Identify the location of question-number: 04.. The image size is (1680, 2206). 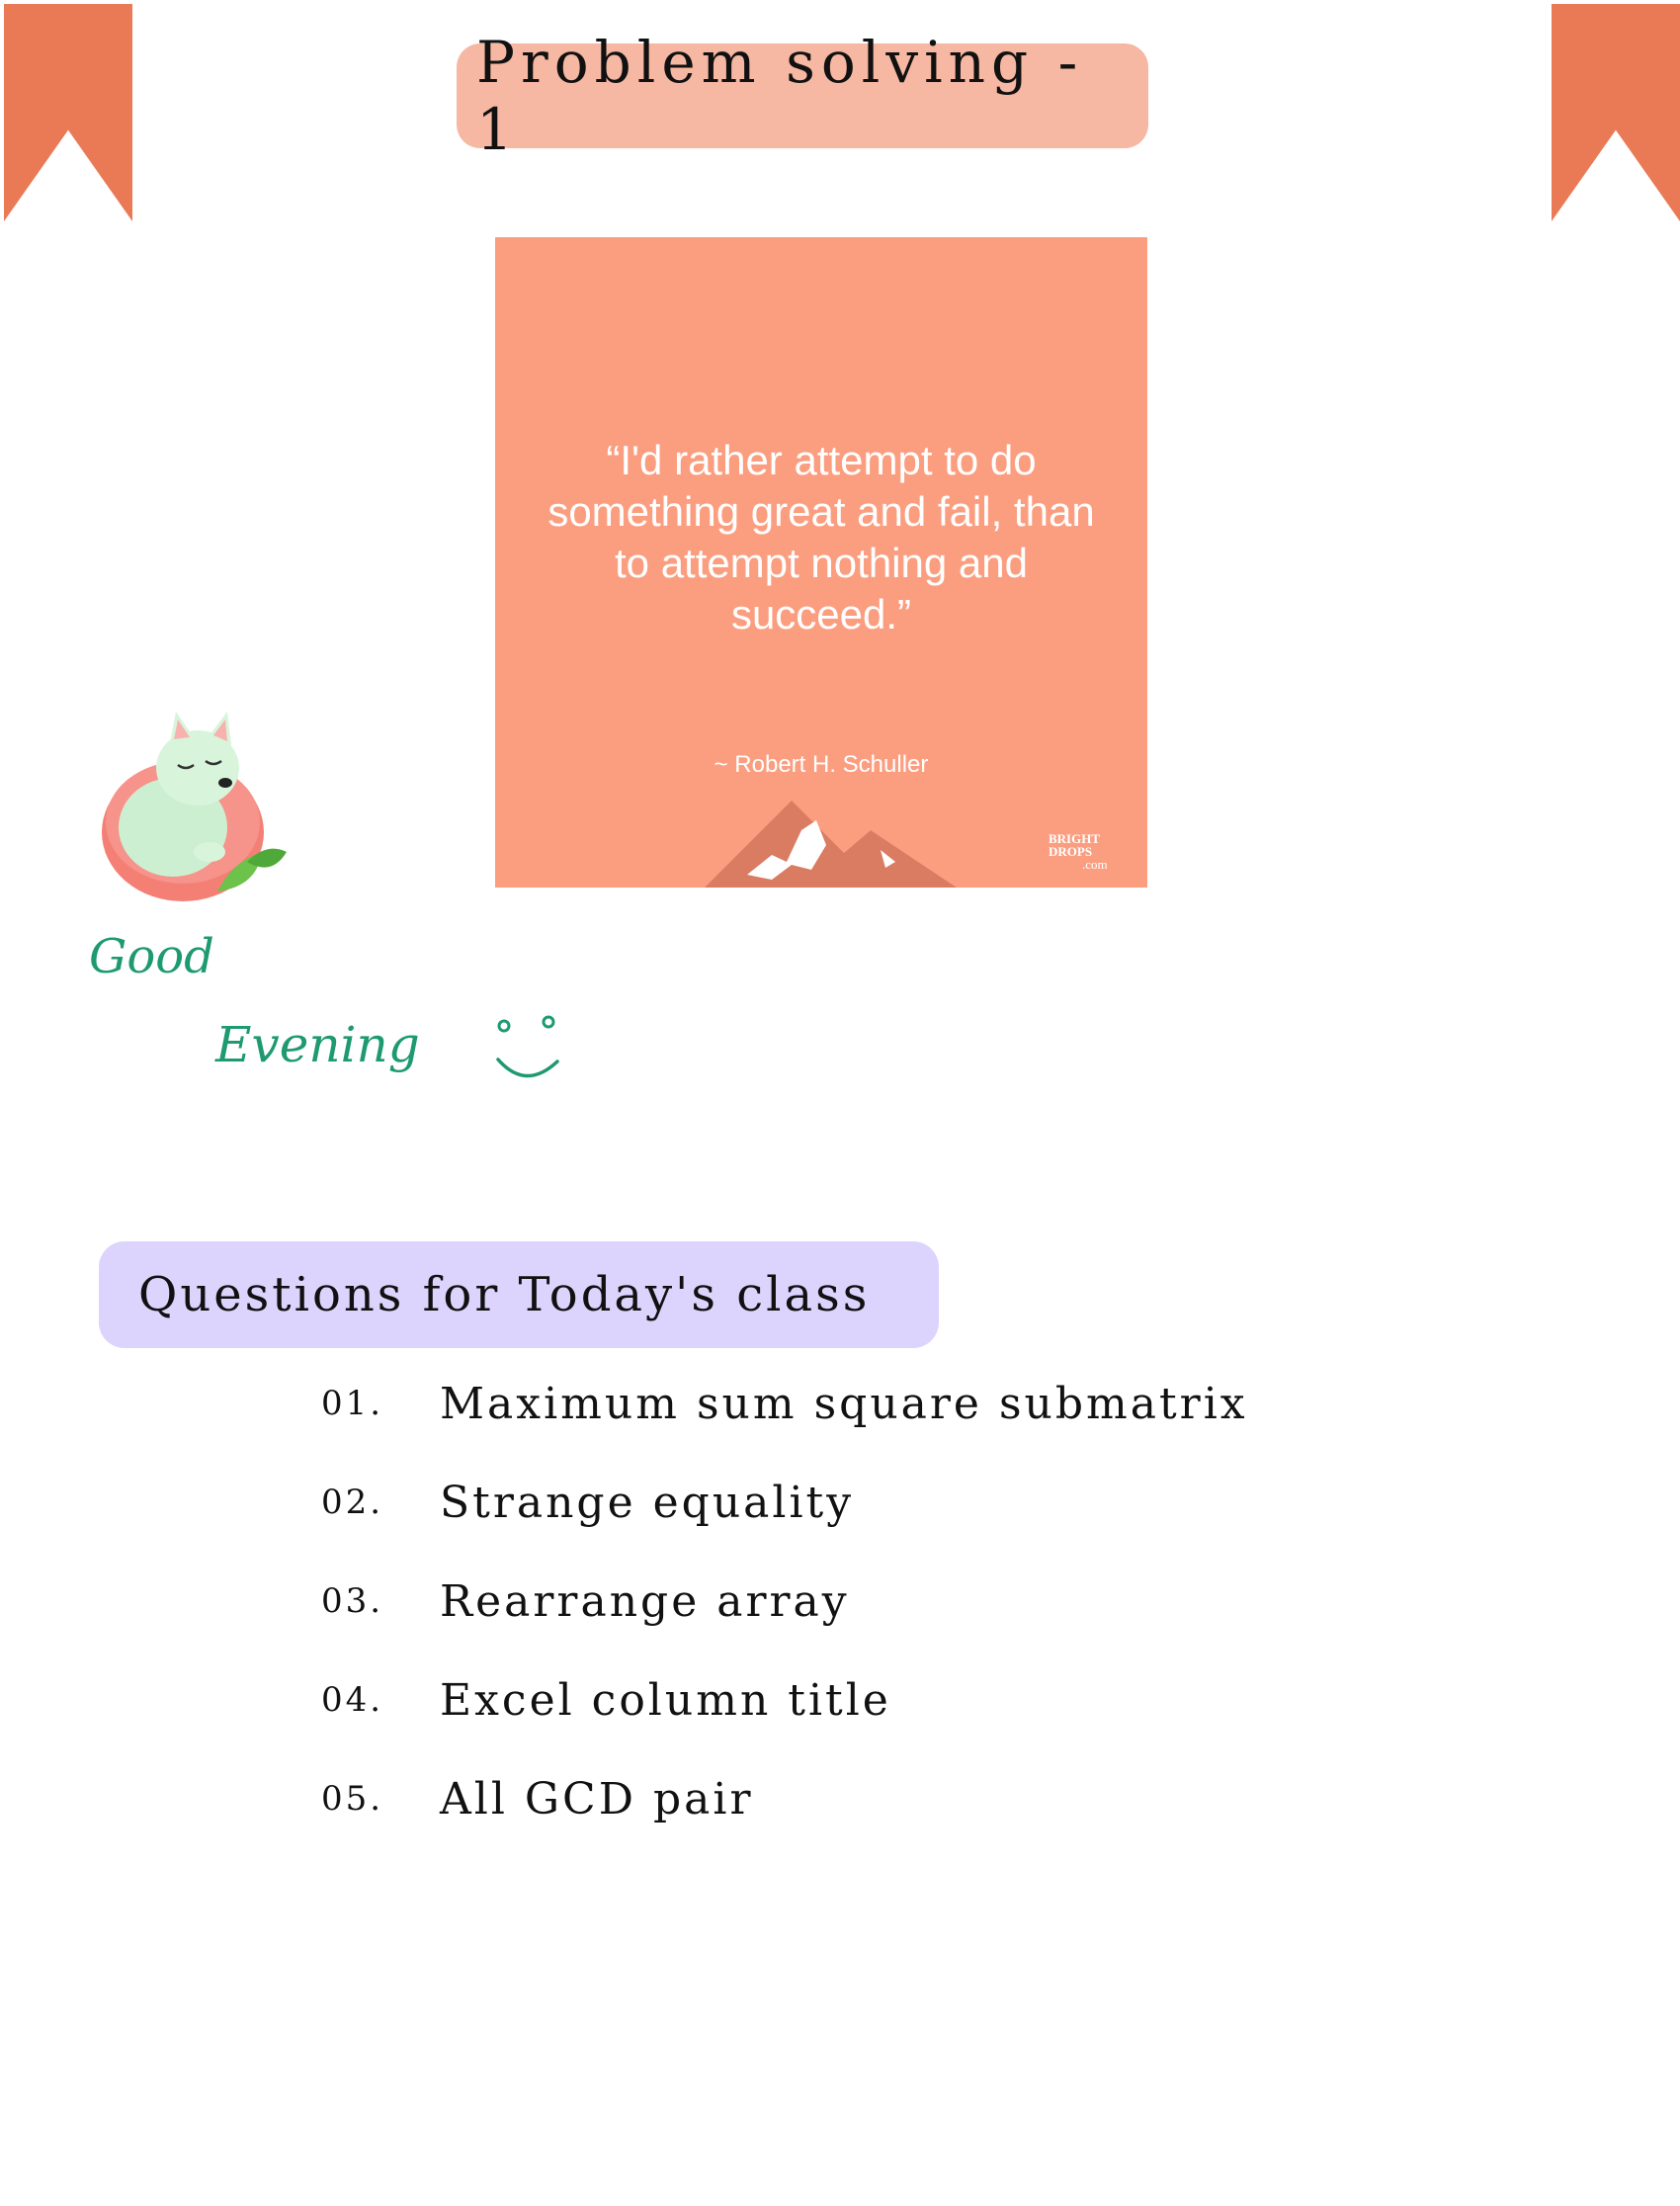
(352, 1700).